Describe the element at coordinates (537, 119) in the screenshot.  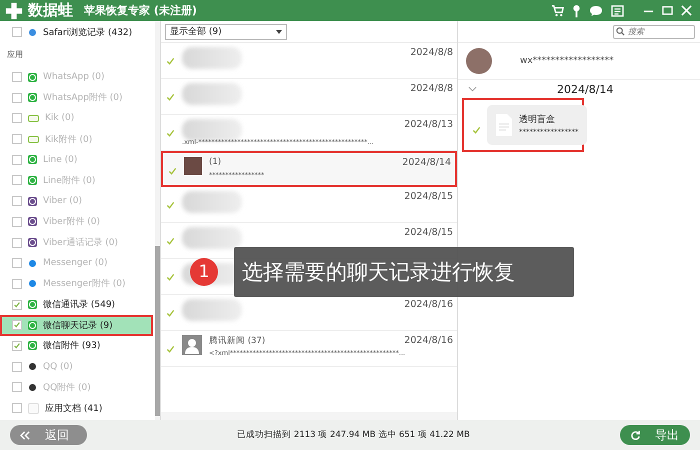
I see `message-title: 透明盲盒` at that location.